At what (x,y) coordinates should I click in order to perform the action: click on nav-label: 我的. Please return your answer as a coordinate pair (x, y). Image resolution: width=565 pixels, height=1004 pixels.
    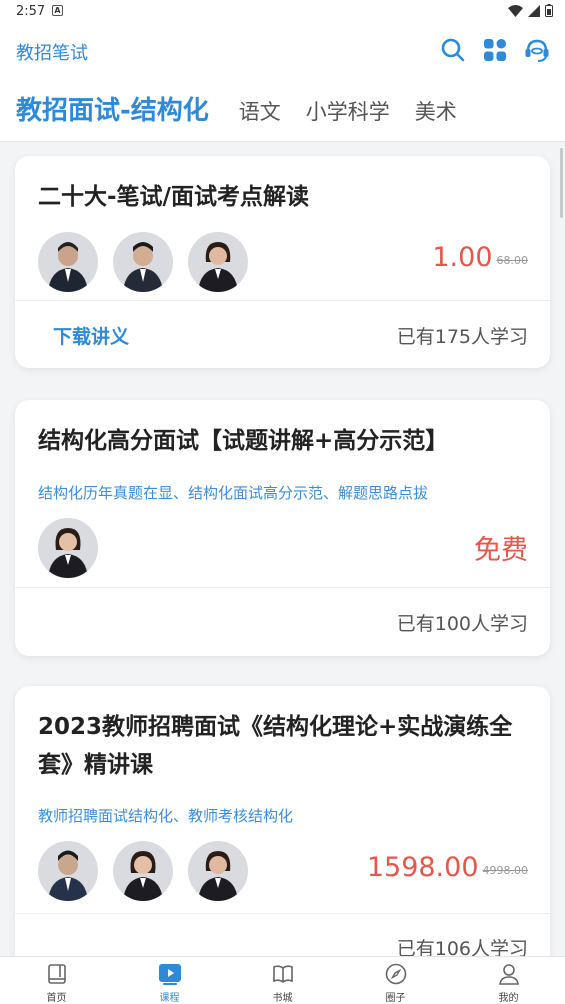
    Looking at the image, I should click on (508, 998).